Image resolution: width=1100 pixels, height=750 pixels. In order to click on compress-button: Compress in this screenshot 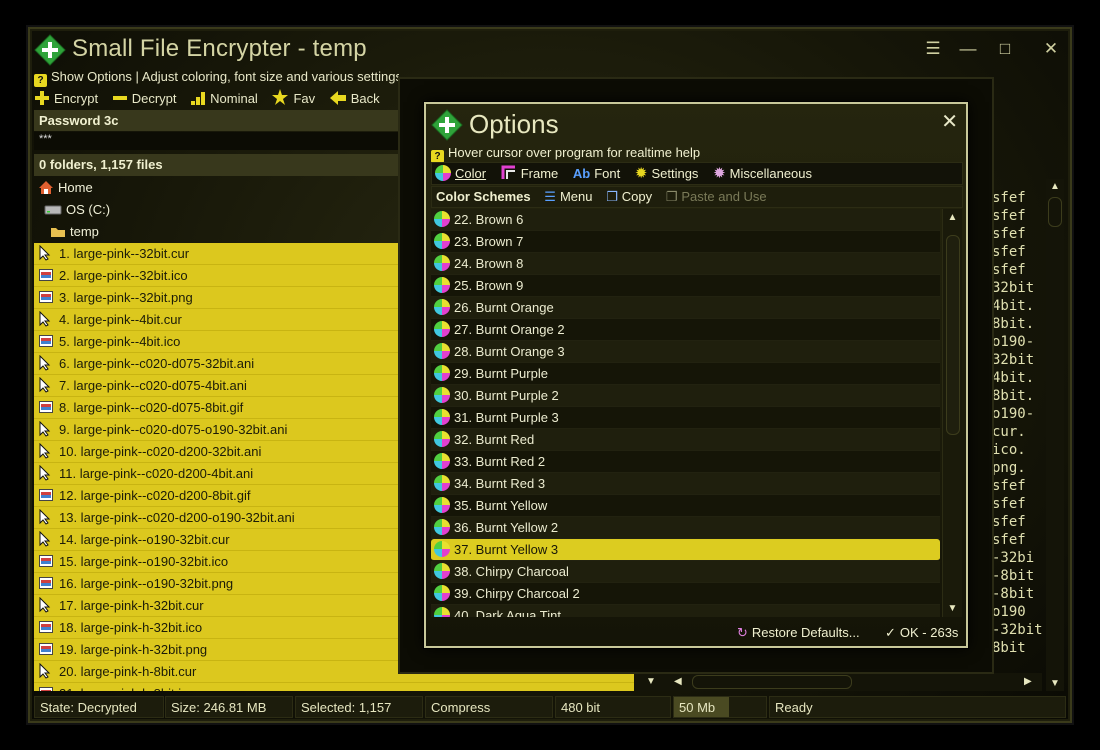, I will do `click(489, 707)`.